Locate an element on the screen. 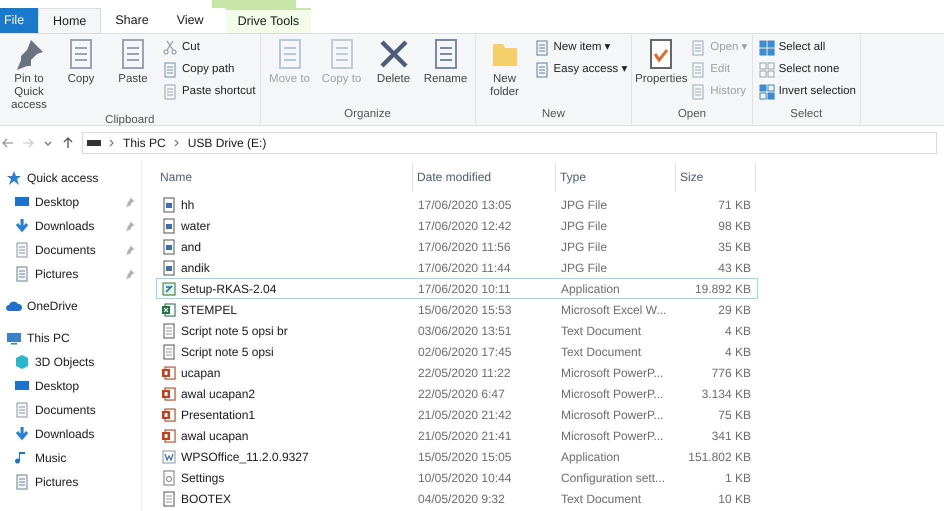  scissors-icon is located at coordinates (170, 48).